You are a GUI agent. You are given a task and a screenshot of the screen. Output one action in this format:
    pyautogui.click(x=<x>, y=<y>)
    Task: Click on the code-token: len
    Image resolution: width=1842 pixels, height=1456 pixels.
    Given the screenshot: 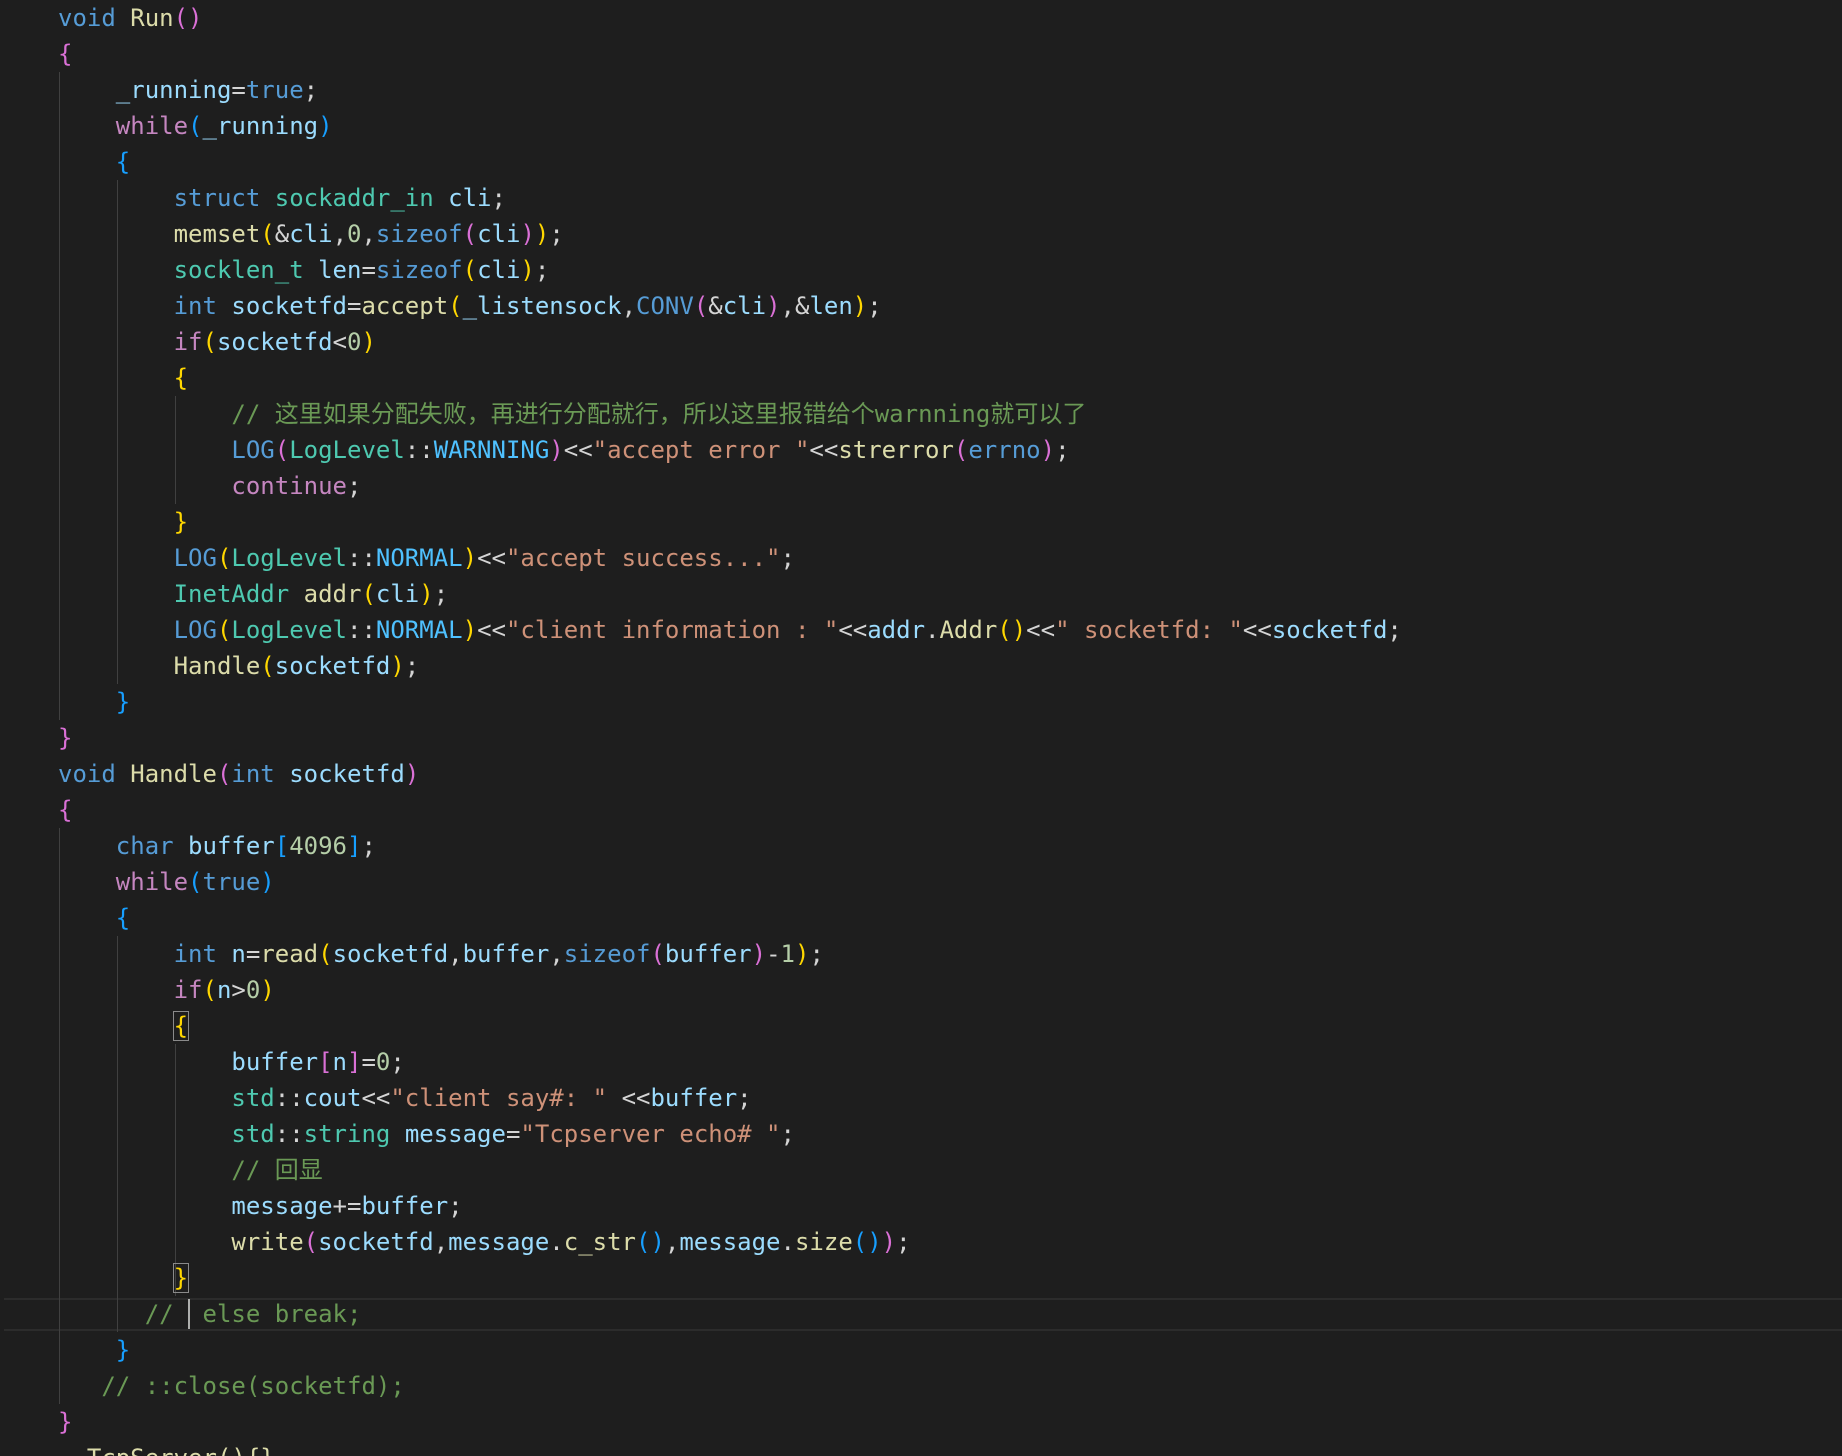 What is the action you would take?
    pyautogui.click(x=340, y=270)
    